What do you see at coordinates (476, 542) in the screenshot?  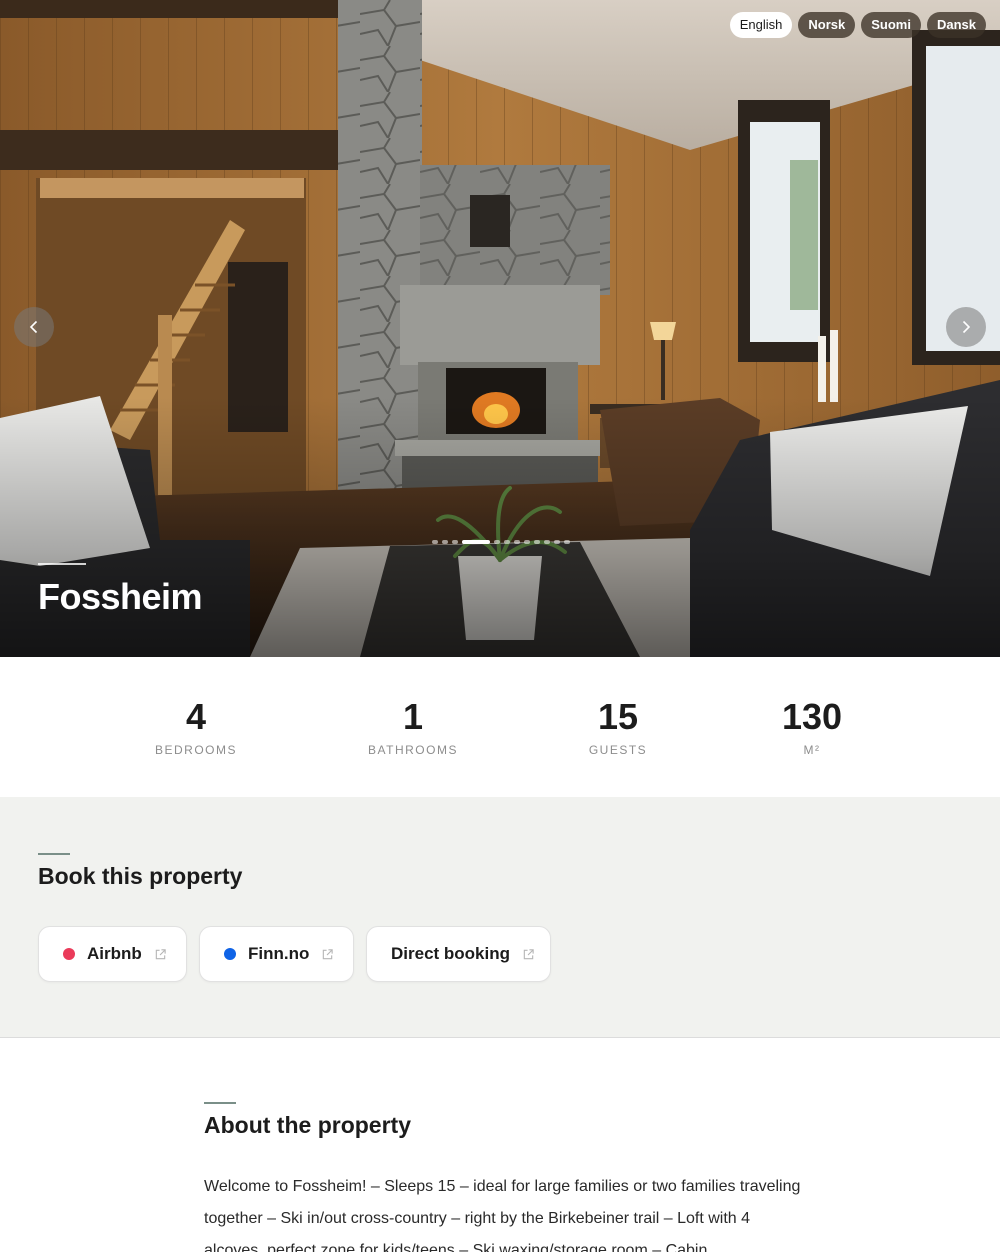 I see `gallery-dot-active` at bounding box center [476, 542].